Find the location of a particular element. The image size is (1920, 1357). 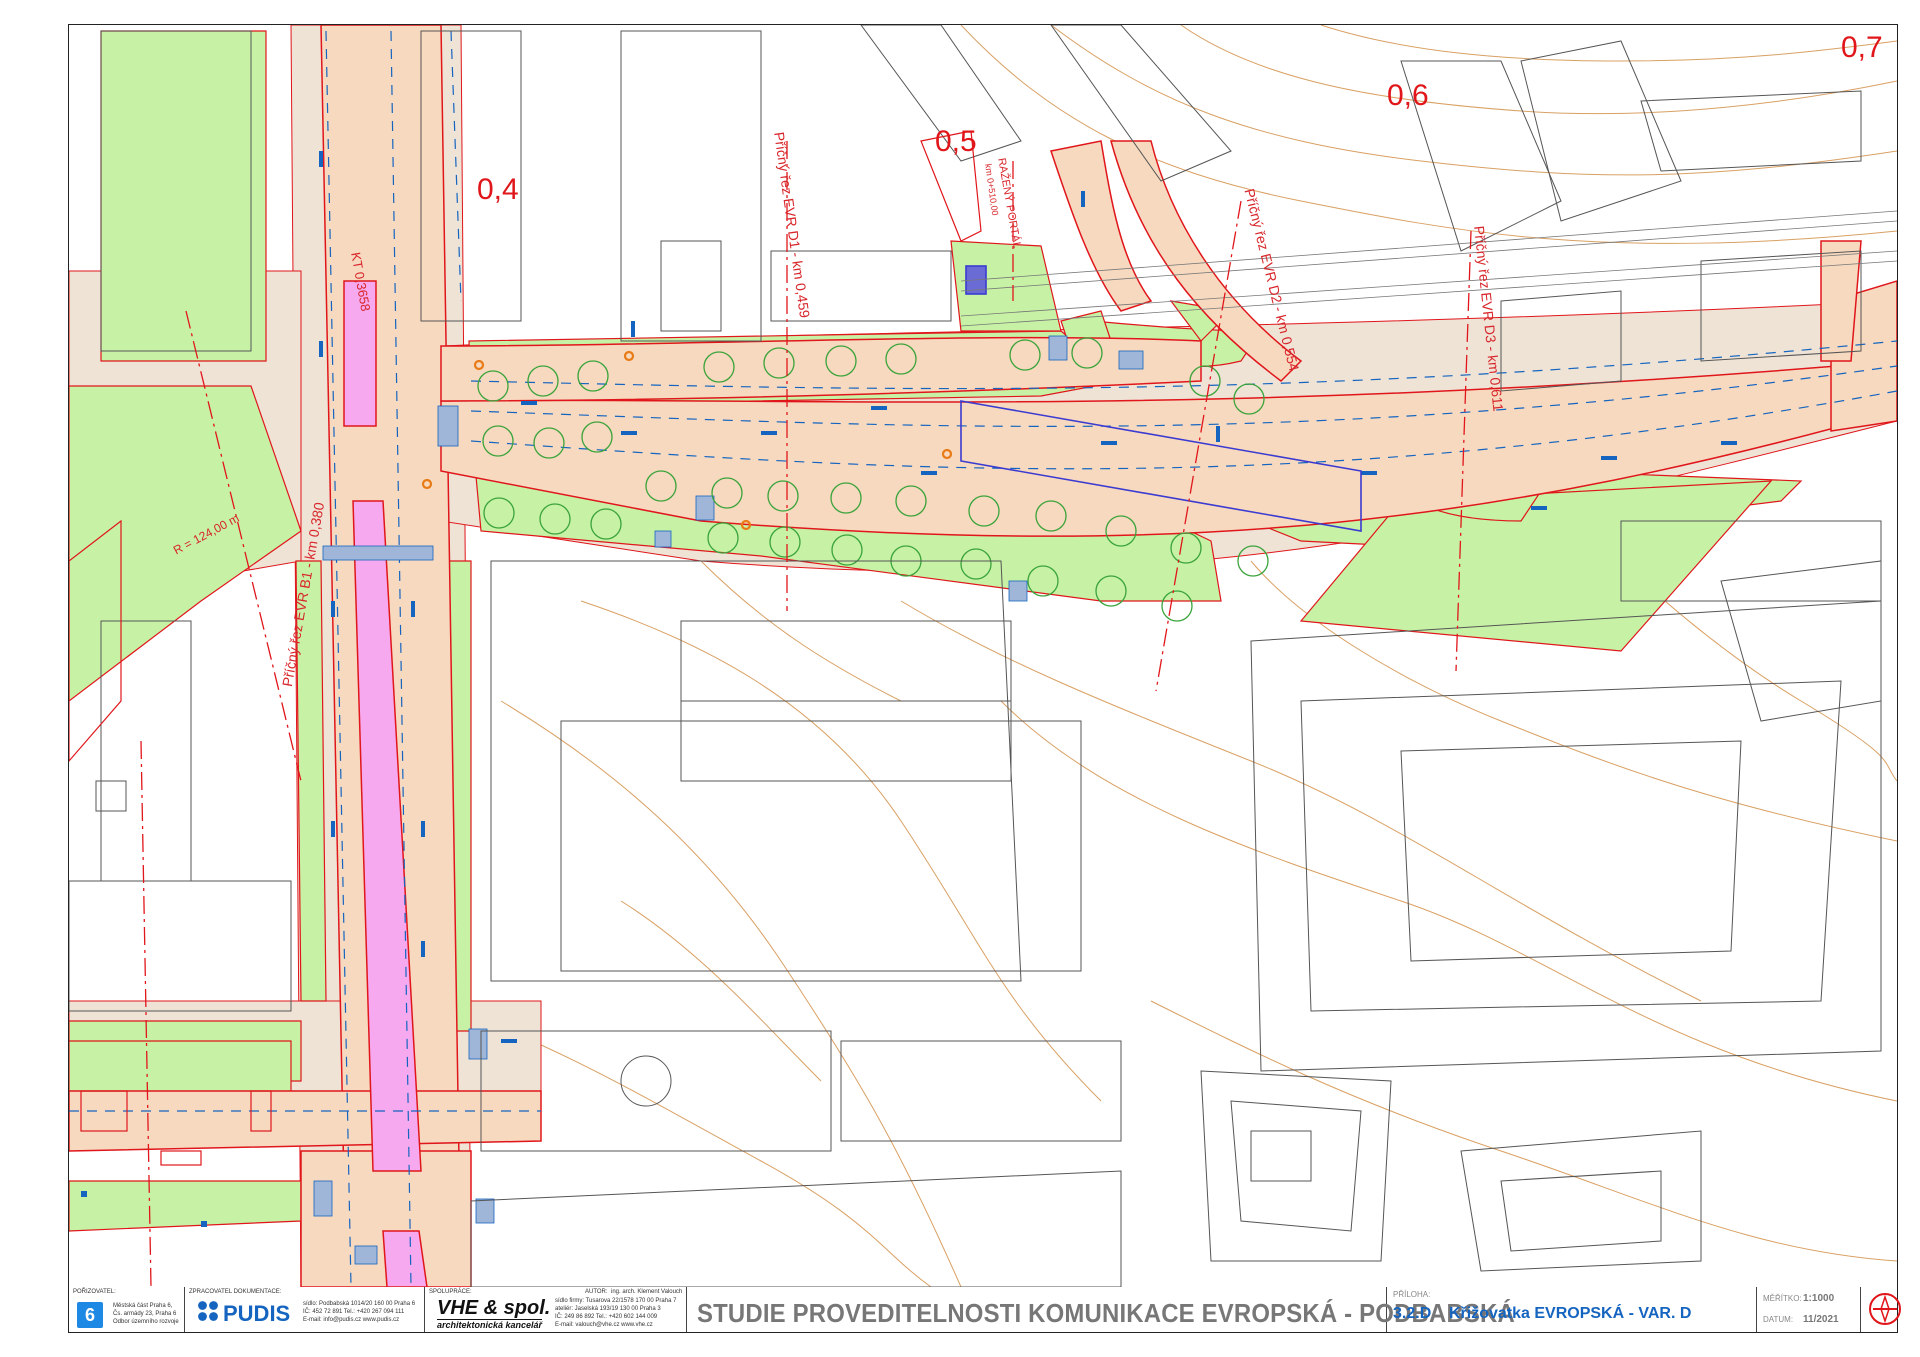

spoluprace-line-2: ateliér: Jaselská 193/19 130 00 Praha 3 is located at coordinates (608, 1309).